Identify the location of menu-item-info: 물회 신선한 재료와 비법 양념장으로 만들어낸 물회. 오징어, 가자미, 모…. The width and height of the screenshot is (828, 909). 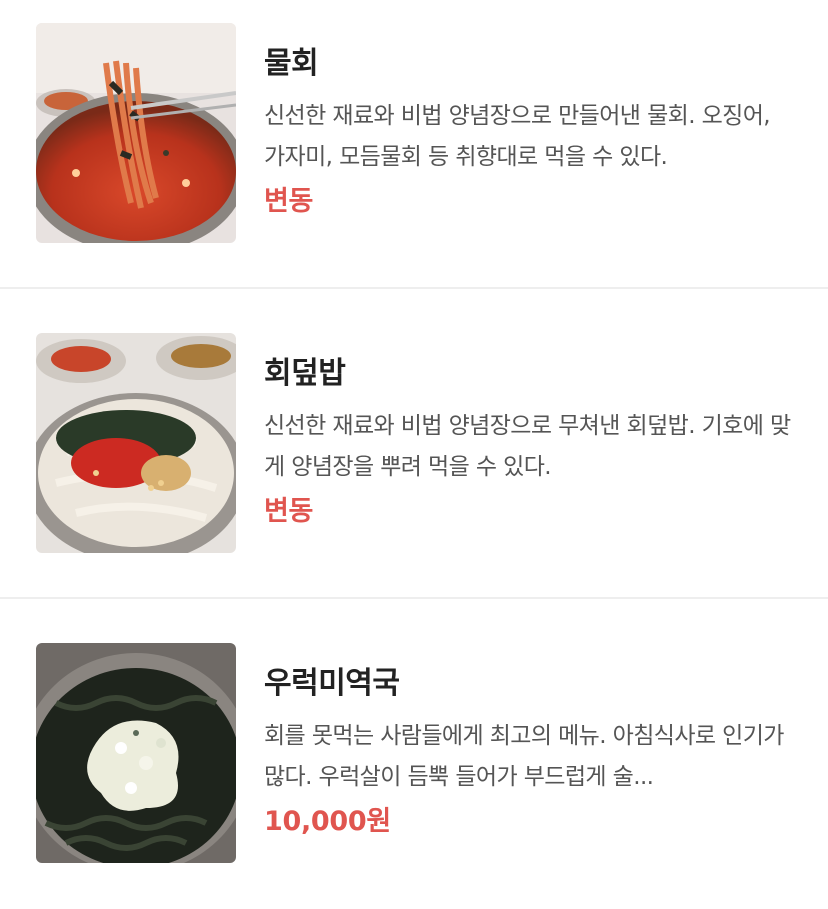
(529, 133).